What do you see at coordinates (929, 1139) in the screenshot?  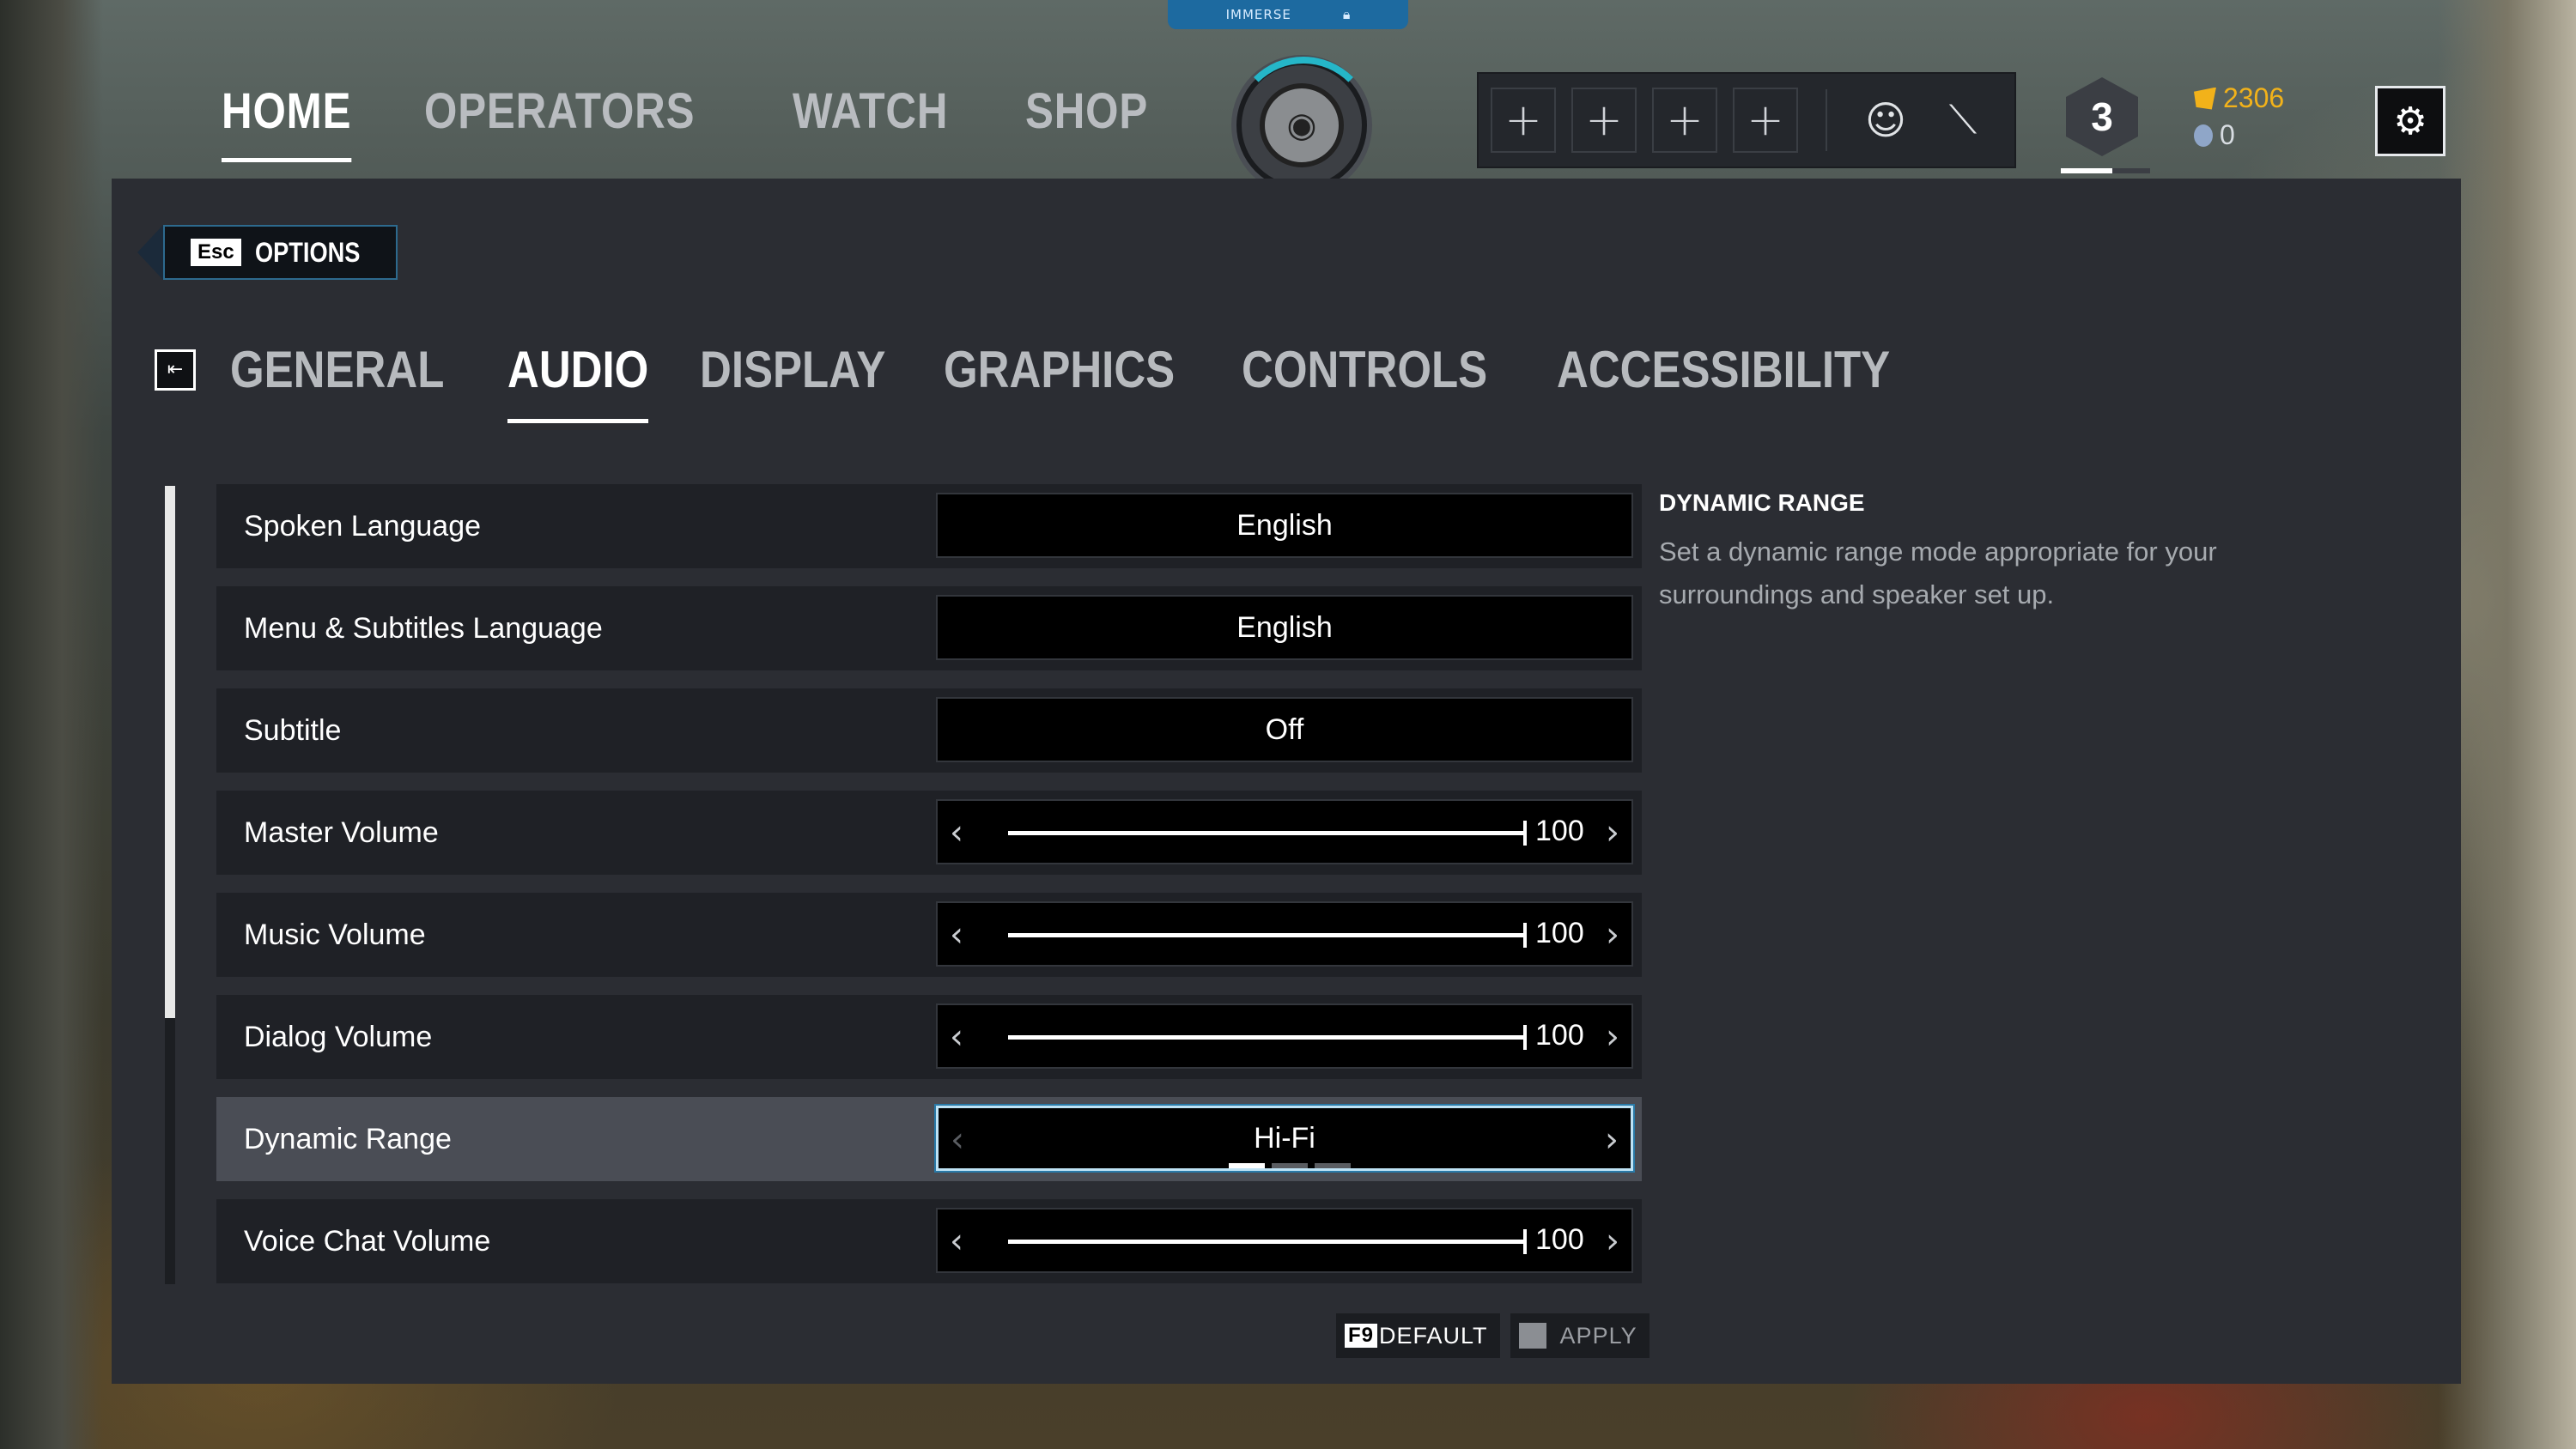 I see `setting-dynamic-range: Dynamic Range ‹ Hi-Fi ›` at bounding box center [929, 1139].